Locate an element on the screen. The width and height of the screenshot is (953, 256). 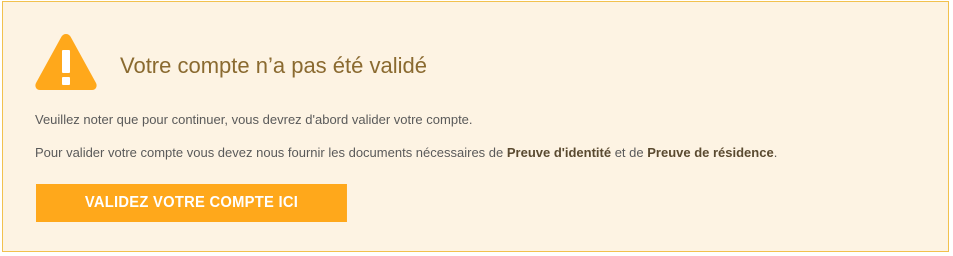
validate-account-button-label: VALIDEZ VOTRE COMPTE ICI is located at coordinates (191, 202).